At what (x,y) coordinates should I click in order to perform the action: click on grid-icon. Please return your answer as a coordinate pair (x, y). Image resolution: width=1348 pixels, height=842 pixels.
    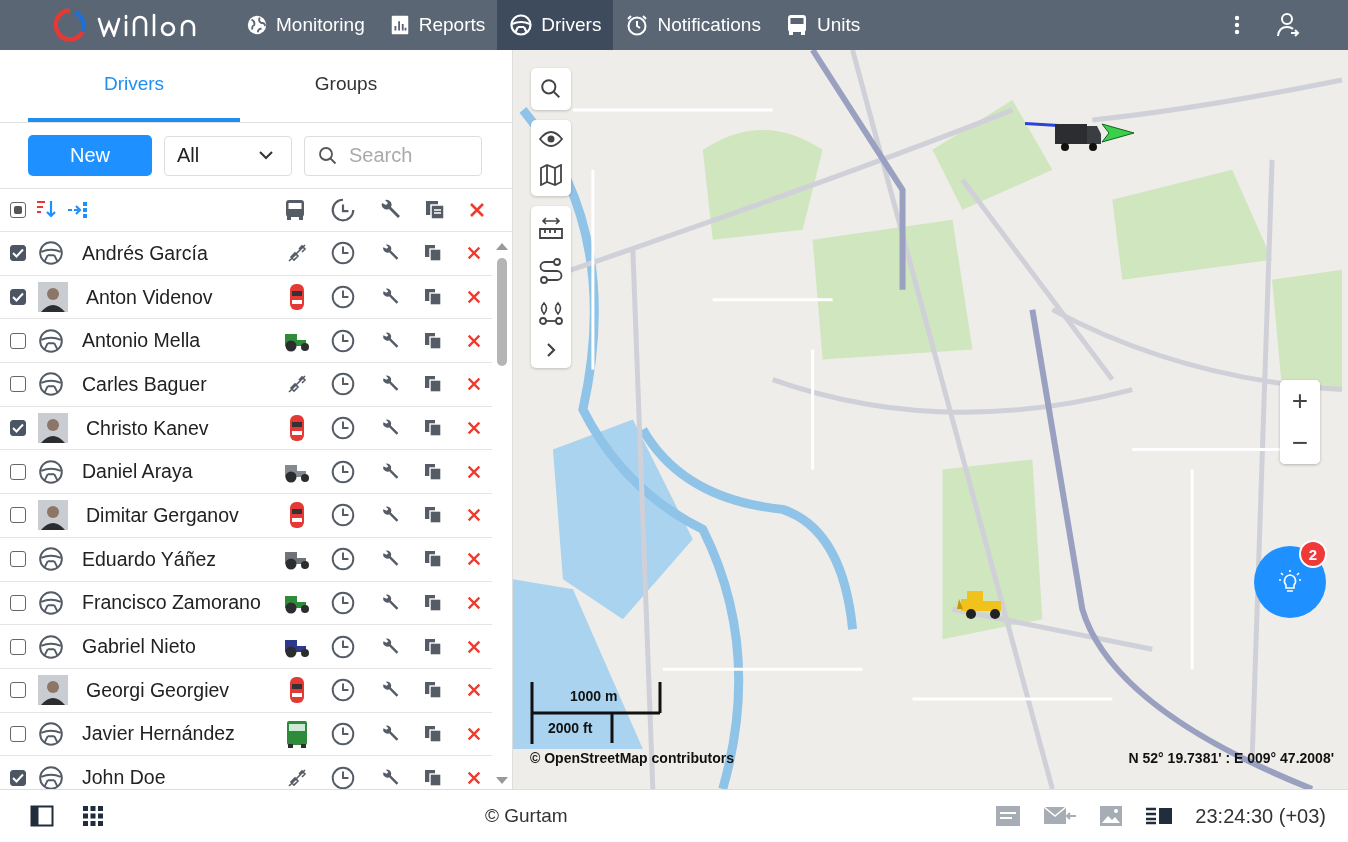
    Looking at the image, I should click on (93, 816).